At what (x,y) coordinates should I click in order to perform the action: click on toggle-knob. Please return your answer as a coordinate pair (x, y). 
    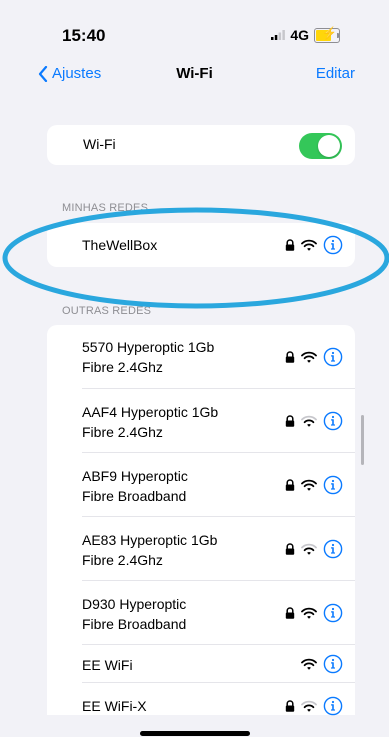
    Looking at the image, I should click on (329, 146).